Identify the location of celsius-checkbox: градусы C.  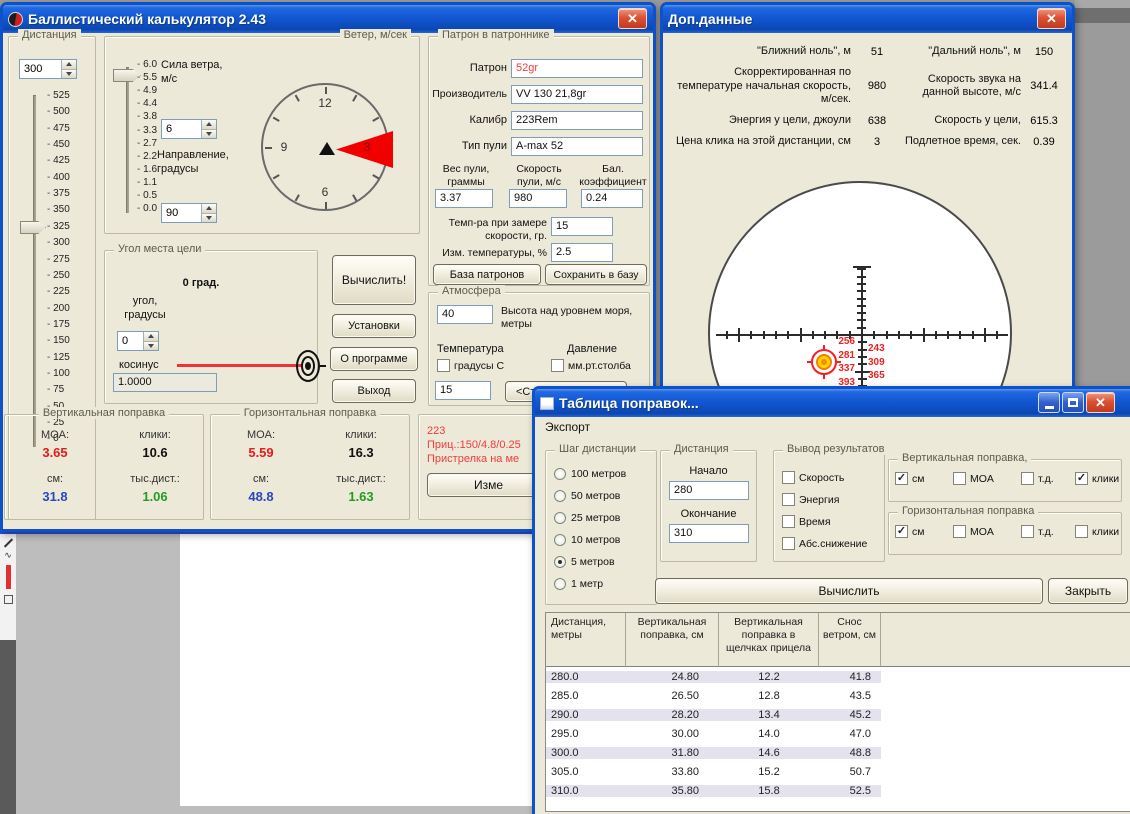
(470, 365).